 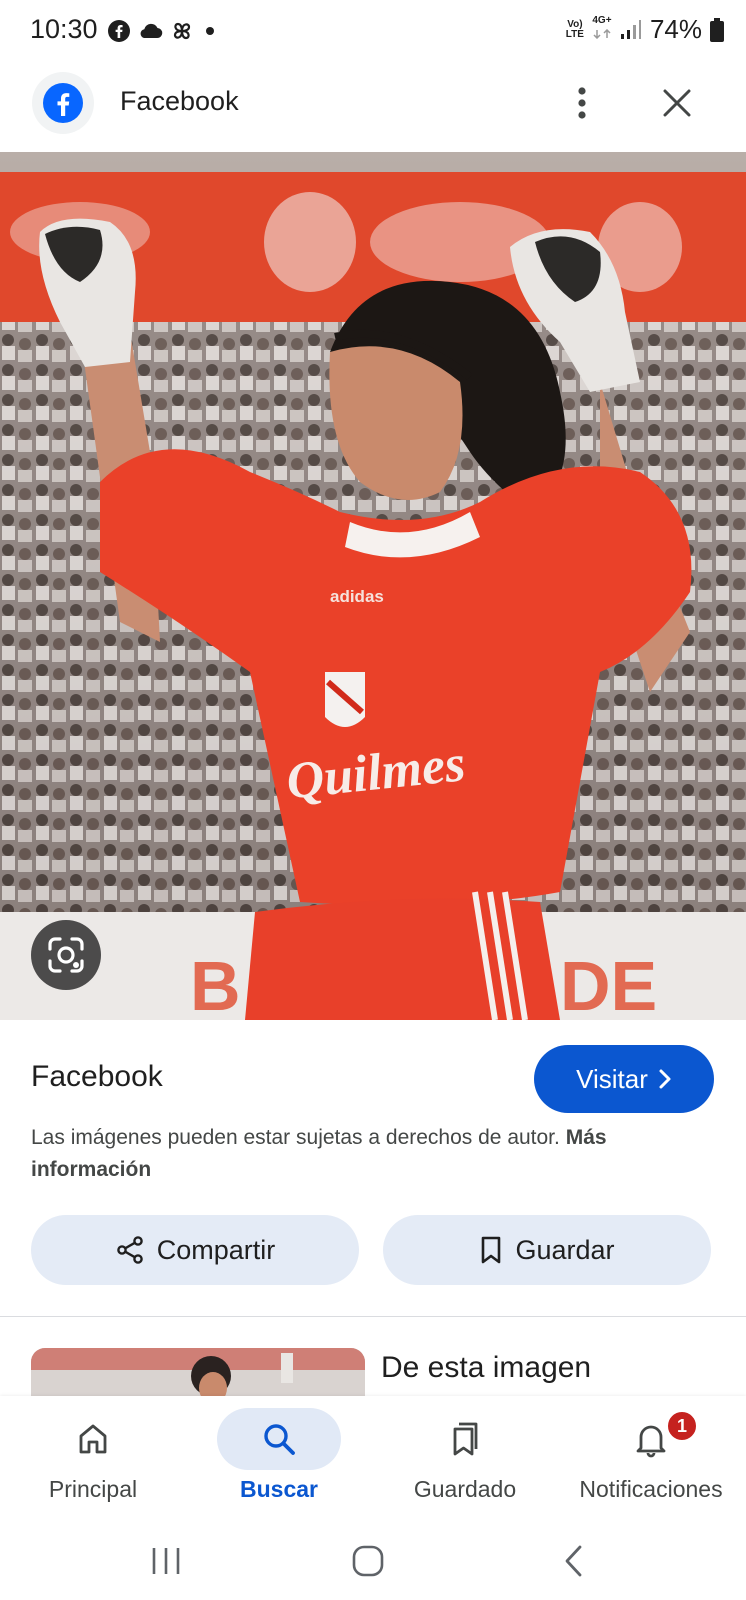 I want to click on nav-item-principal: Principal, so click(x=93, y=1459).